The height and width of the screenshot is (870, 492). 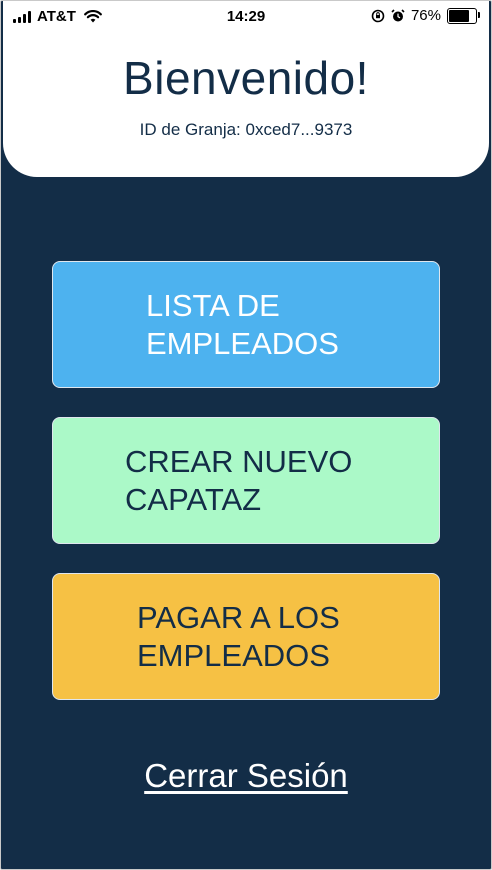 I want to click on create-foreman-button: CREAR NUEVO CAPATAZ, so click(x=246, y=480).